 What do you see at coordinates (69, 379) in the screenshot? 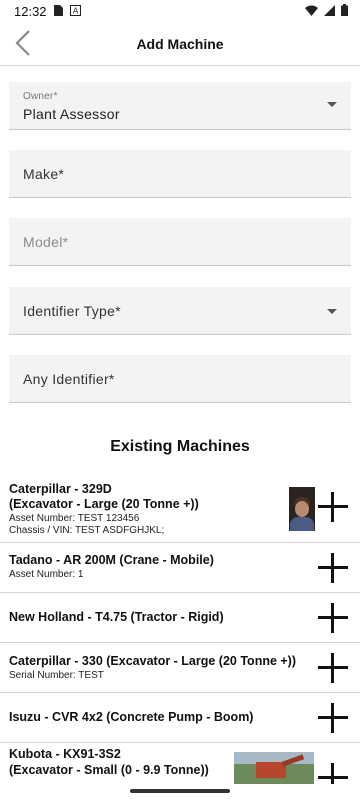
I see `any-identifier-placeholder: Any Identifier*` at bounding box center [69, 379].